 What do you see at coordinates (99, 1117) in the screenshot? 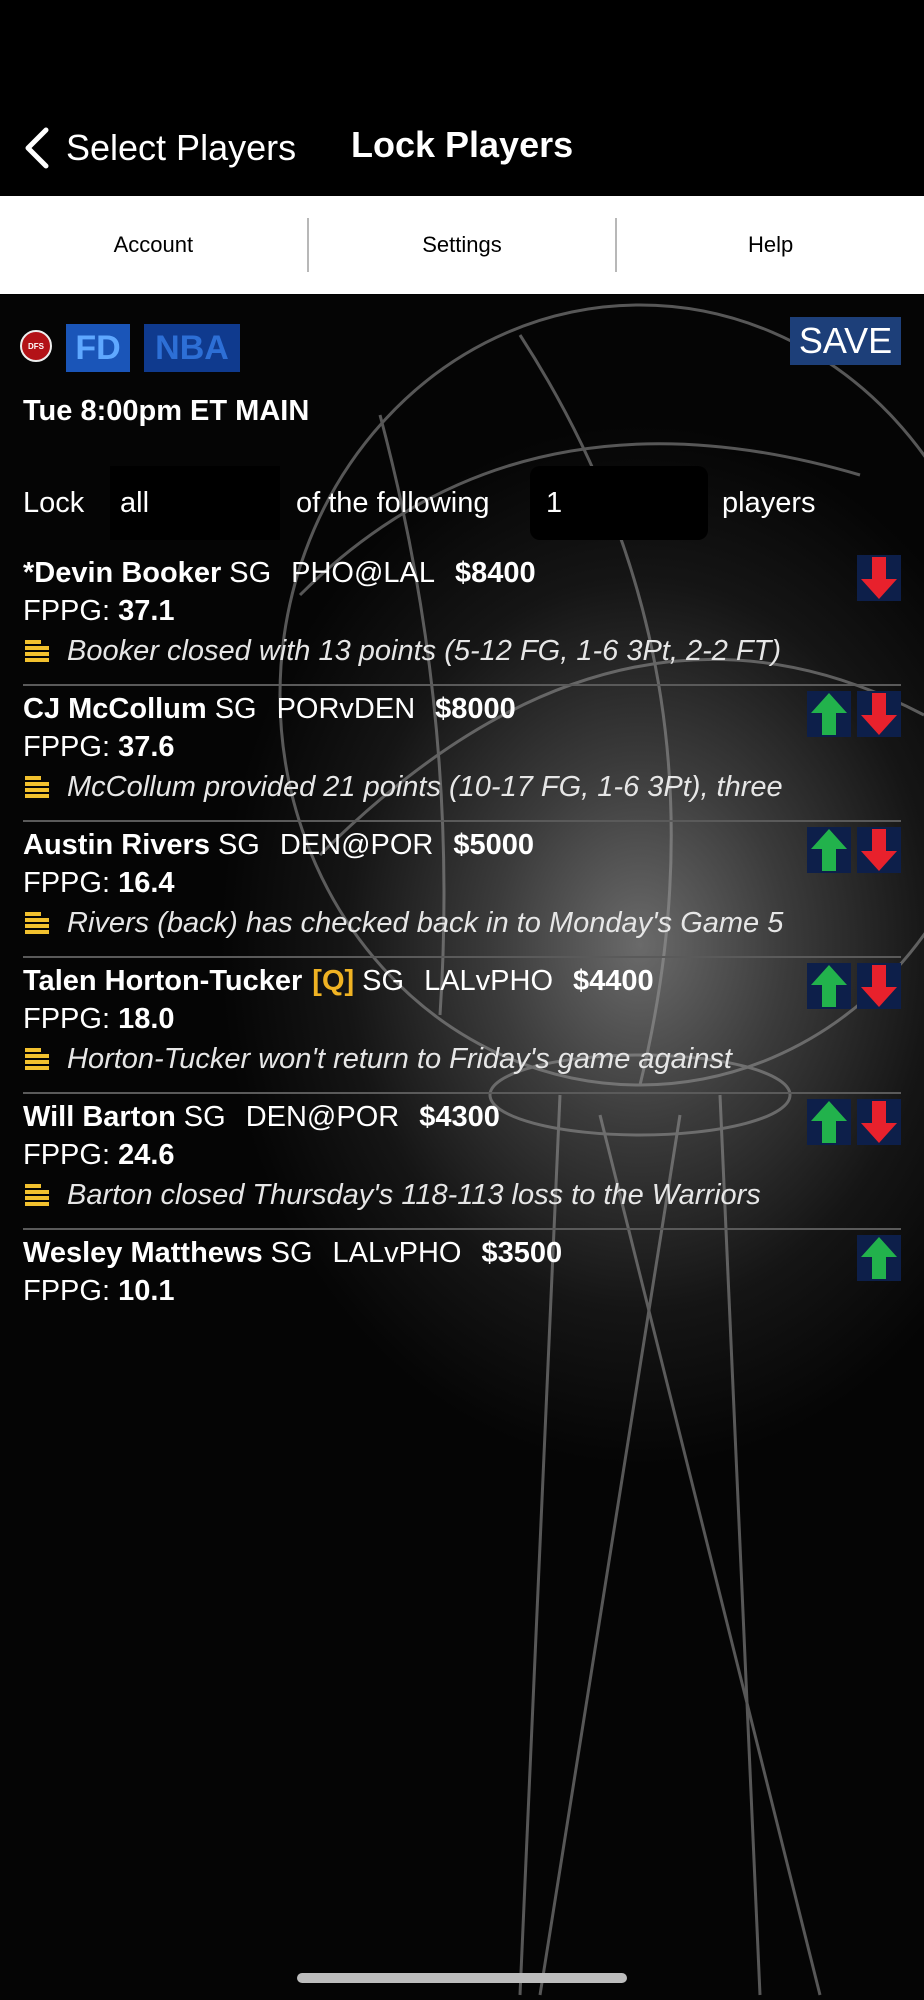
I see `player-name: Will Barton` at bounding box center [99, 1117].